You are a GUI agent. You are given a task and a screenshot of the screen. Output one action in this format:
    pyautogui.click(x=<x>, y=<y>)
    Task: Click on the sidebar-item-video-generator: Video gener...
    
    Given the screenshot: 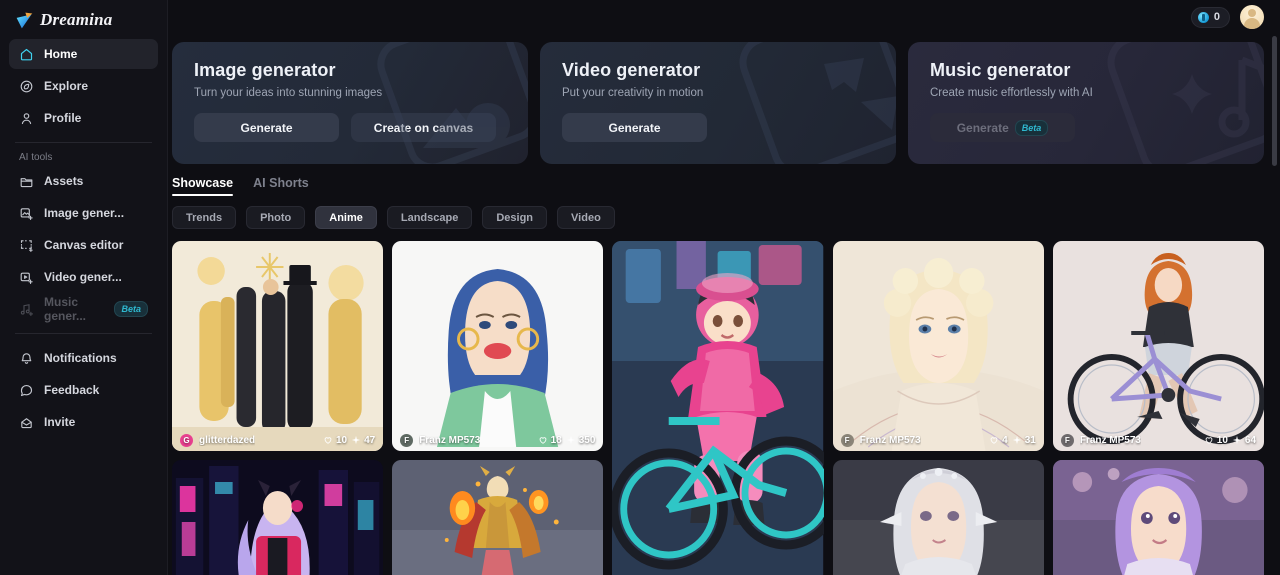 What is the action you would take?
    pyautogui.click(x=83, y=277)
    